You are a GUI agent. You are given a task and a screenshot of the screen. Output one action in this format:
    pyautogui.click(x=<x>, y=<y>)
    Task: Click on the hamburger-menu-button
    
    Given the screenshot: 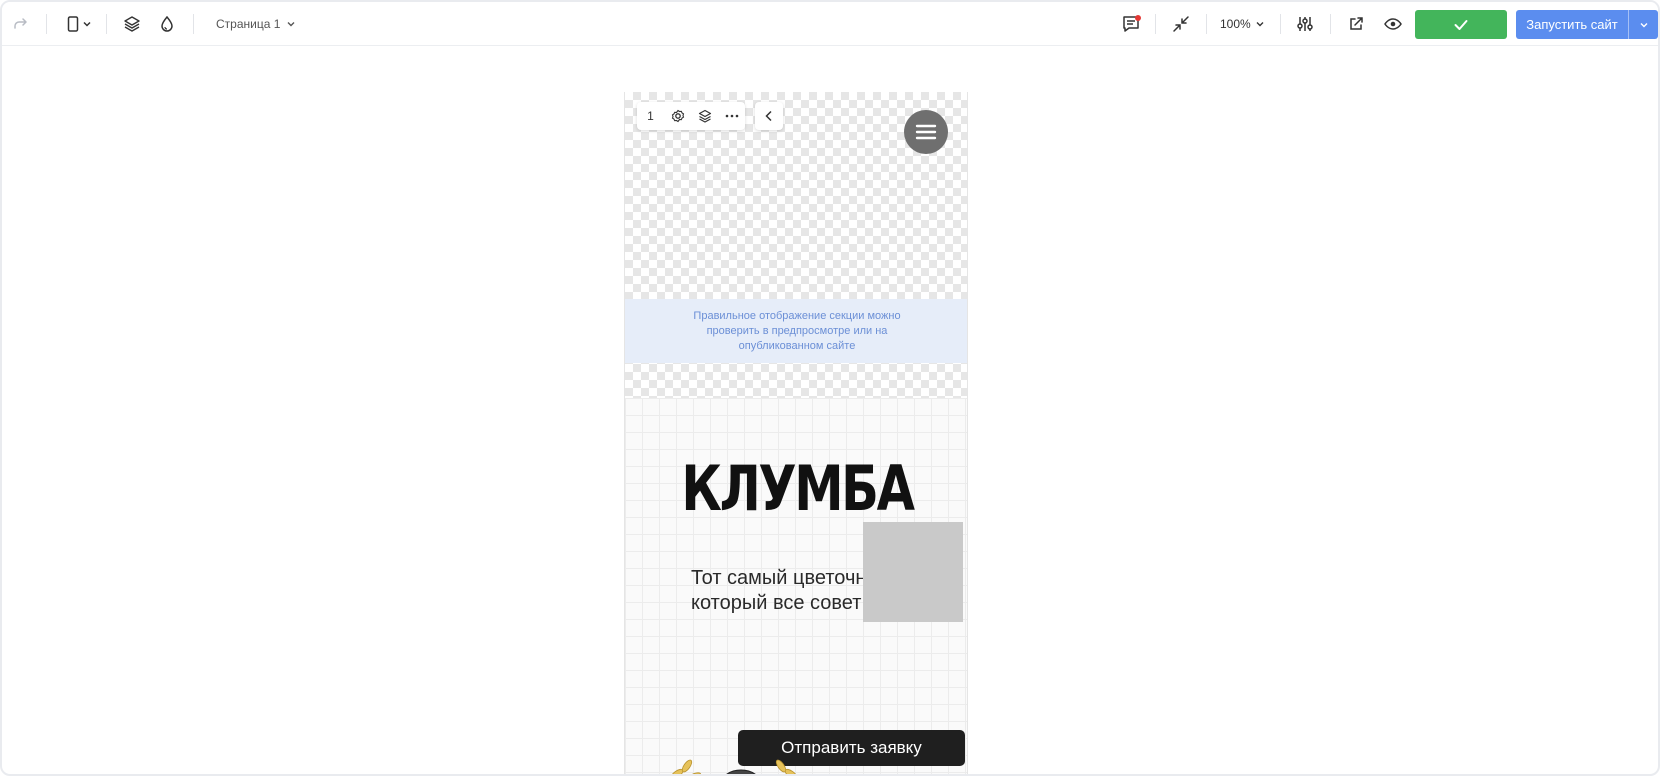 What is the action you would take?
    pyautogui.click(x=926, y=132)
    